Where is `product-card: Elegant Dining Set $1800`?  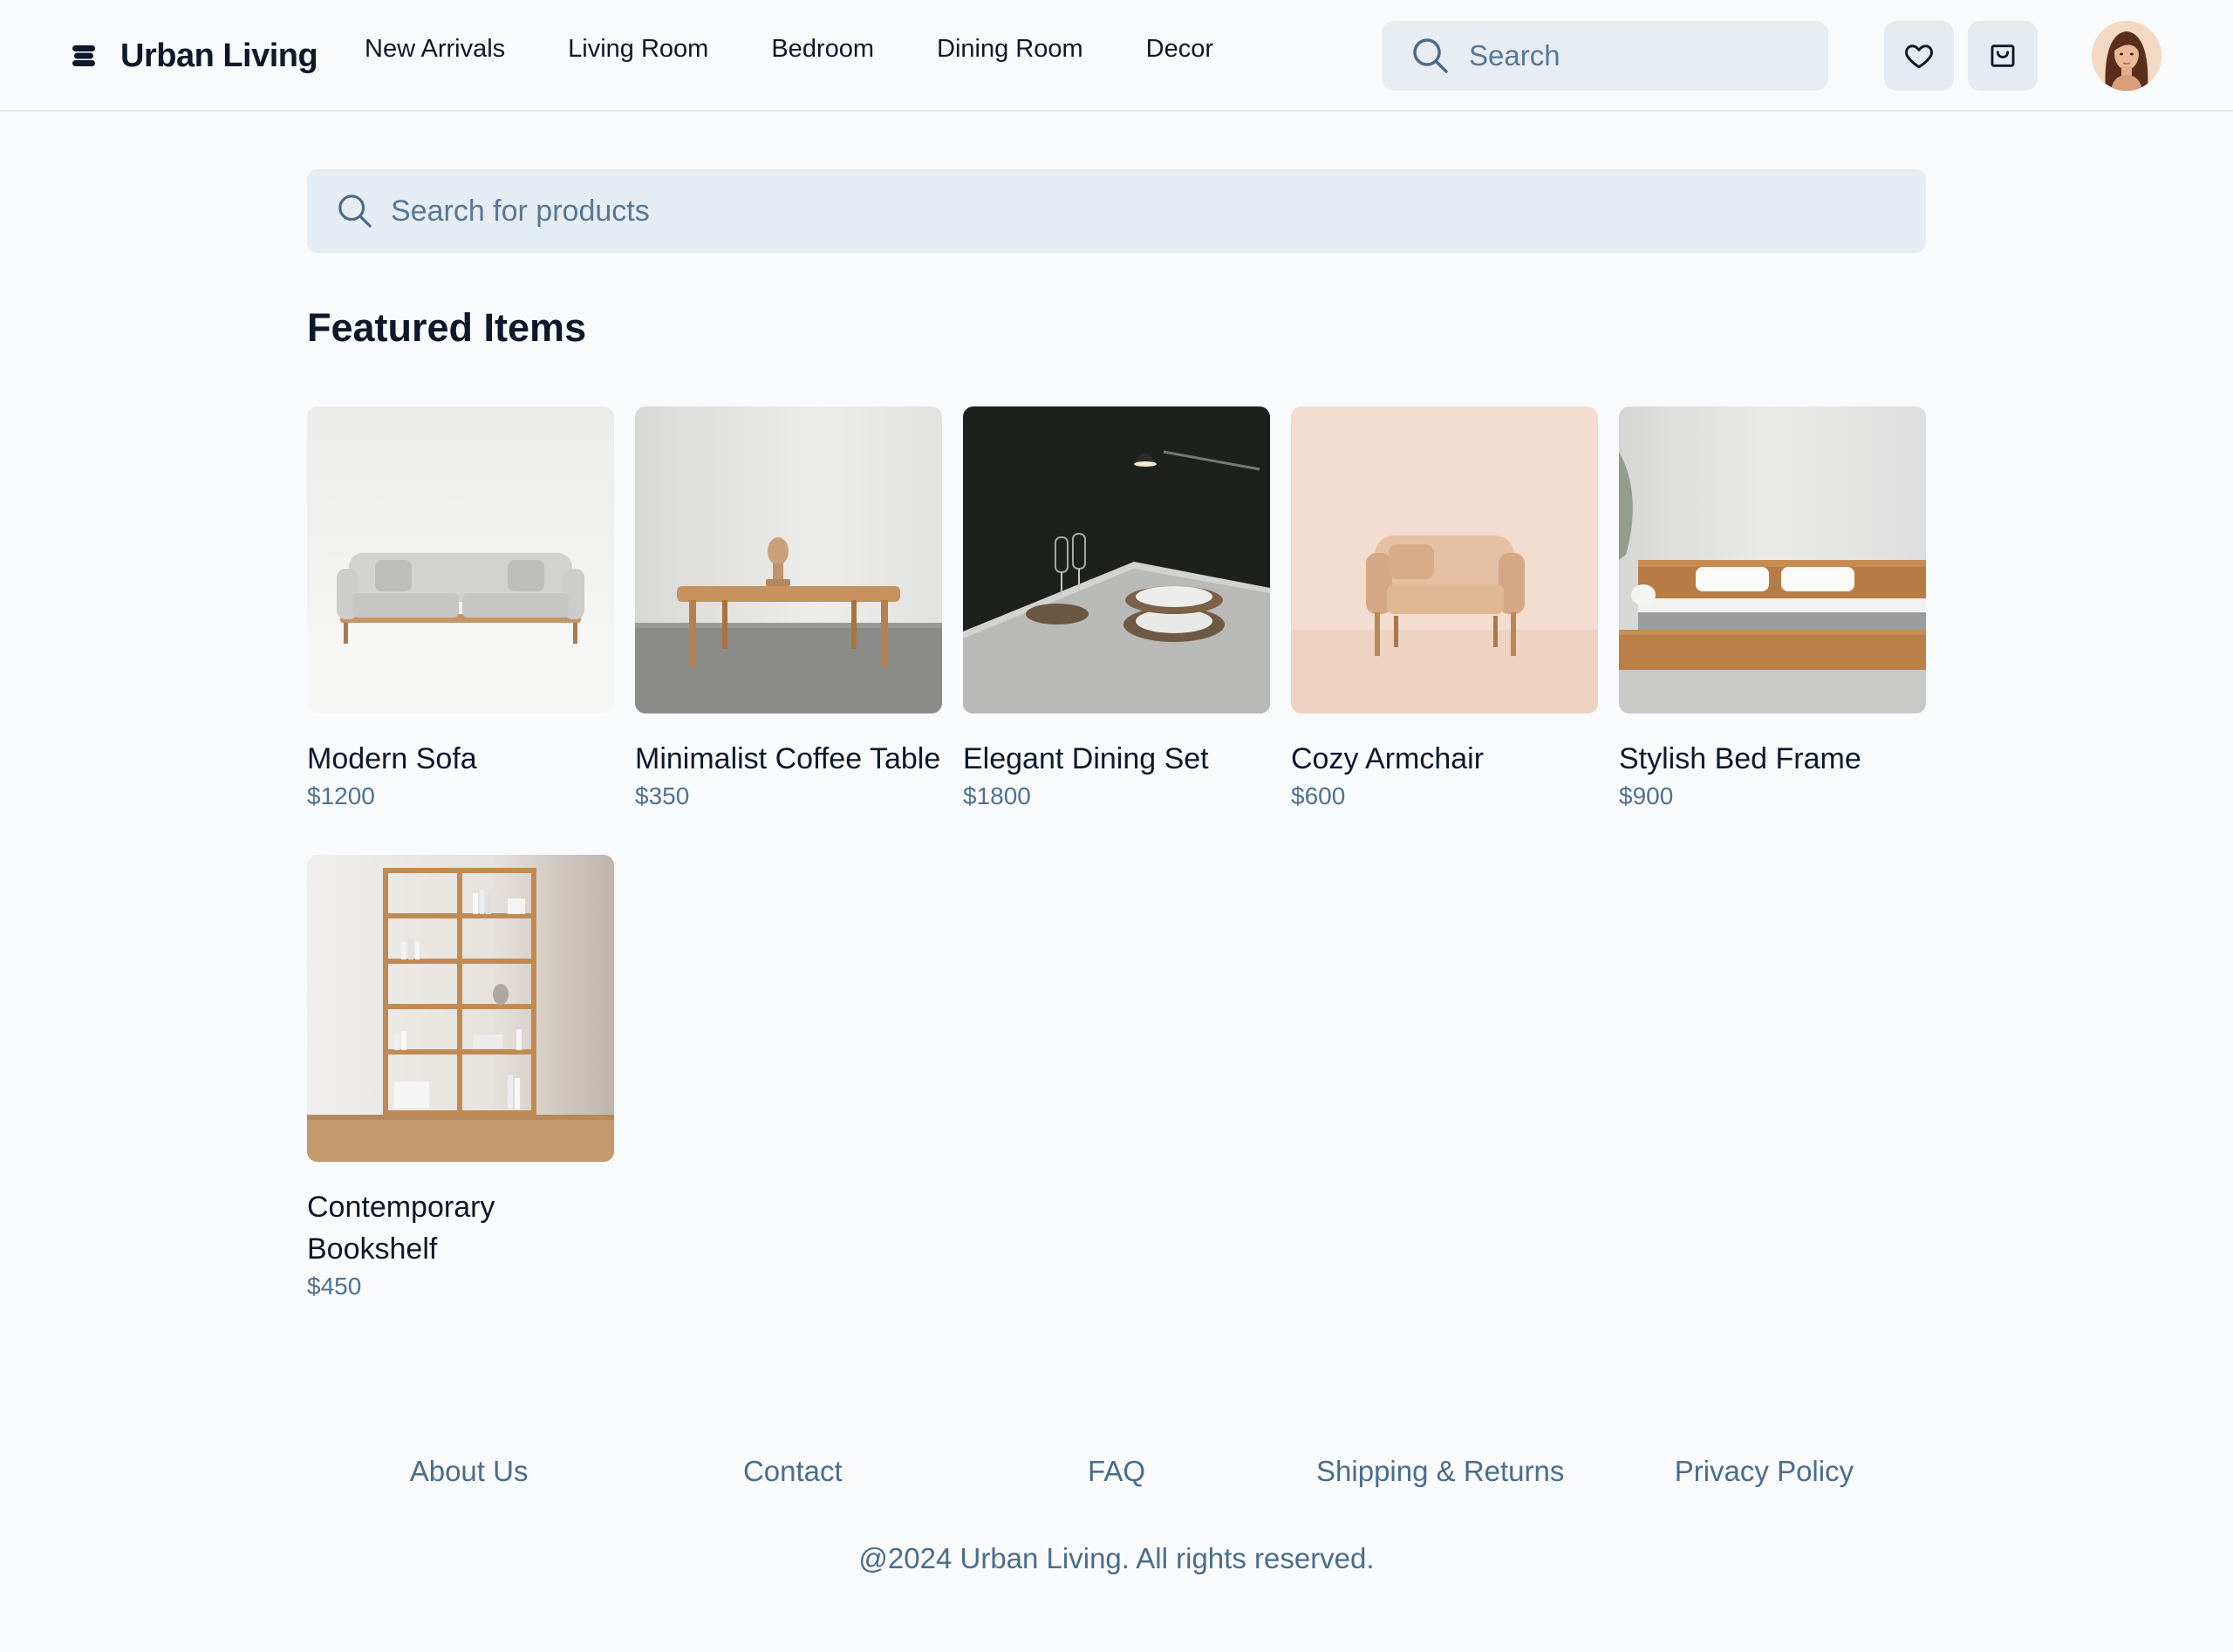
product-card: Elegant Dining Set $1800 is located at coordinates (1116, 609).